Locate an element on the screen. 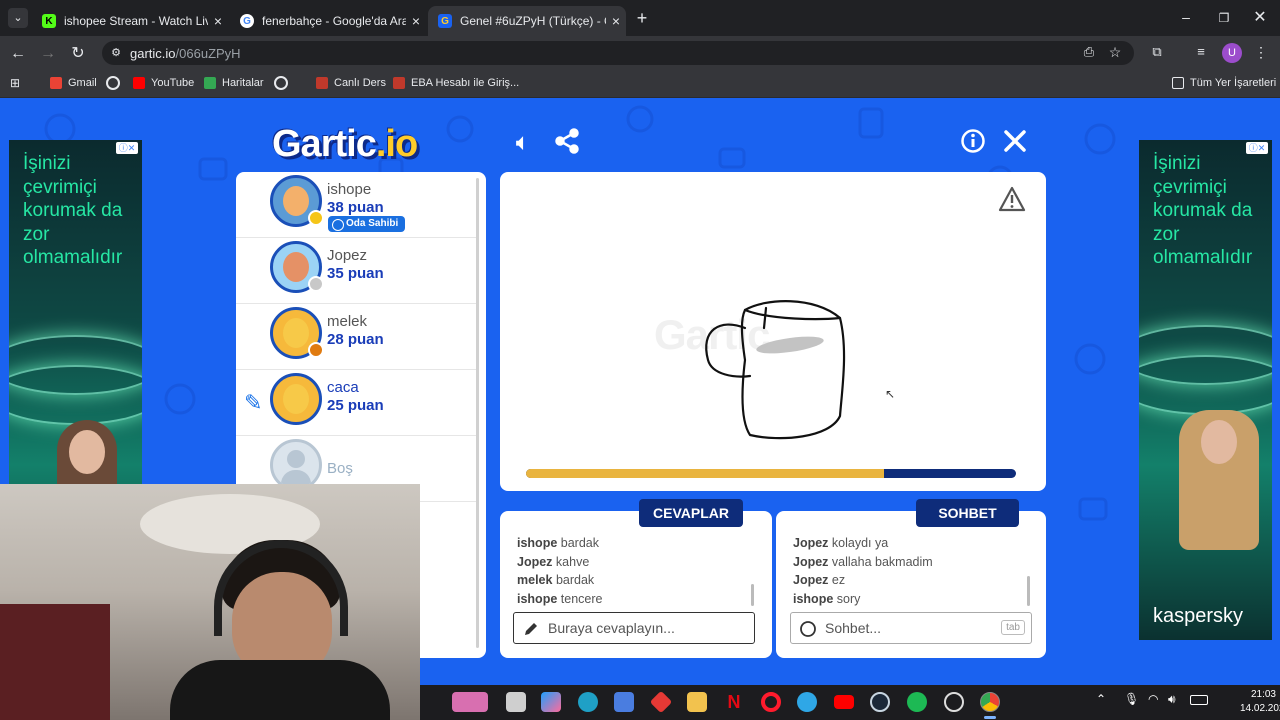 The width and height of the screenshot is (1280, 720). file-explorer-icon is located at coordinates (697, 702).